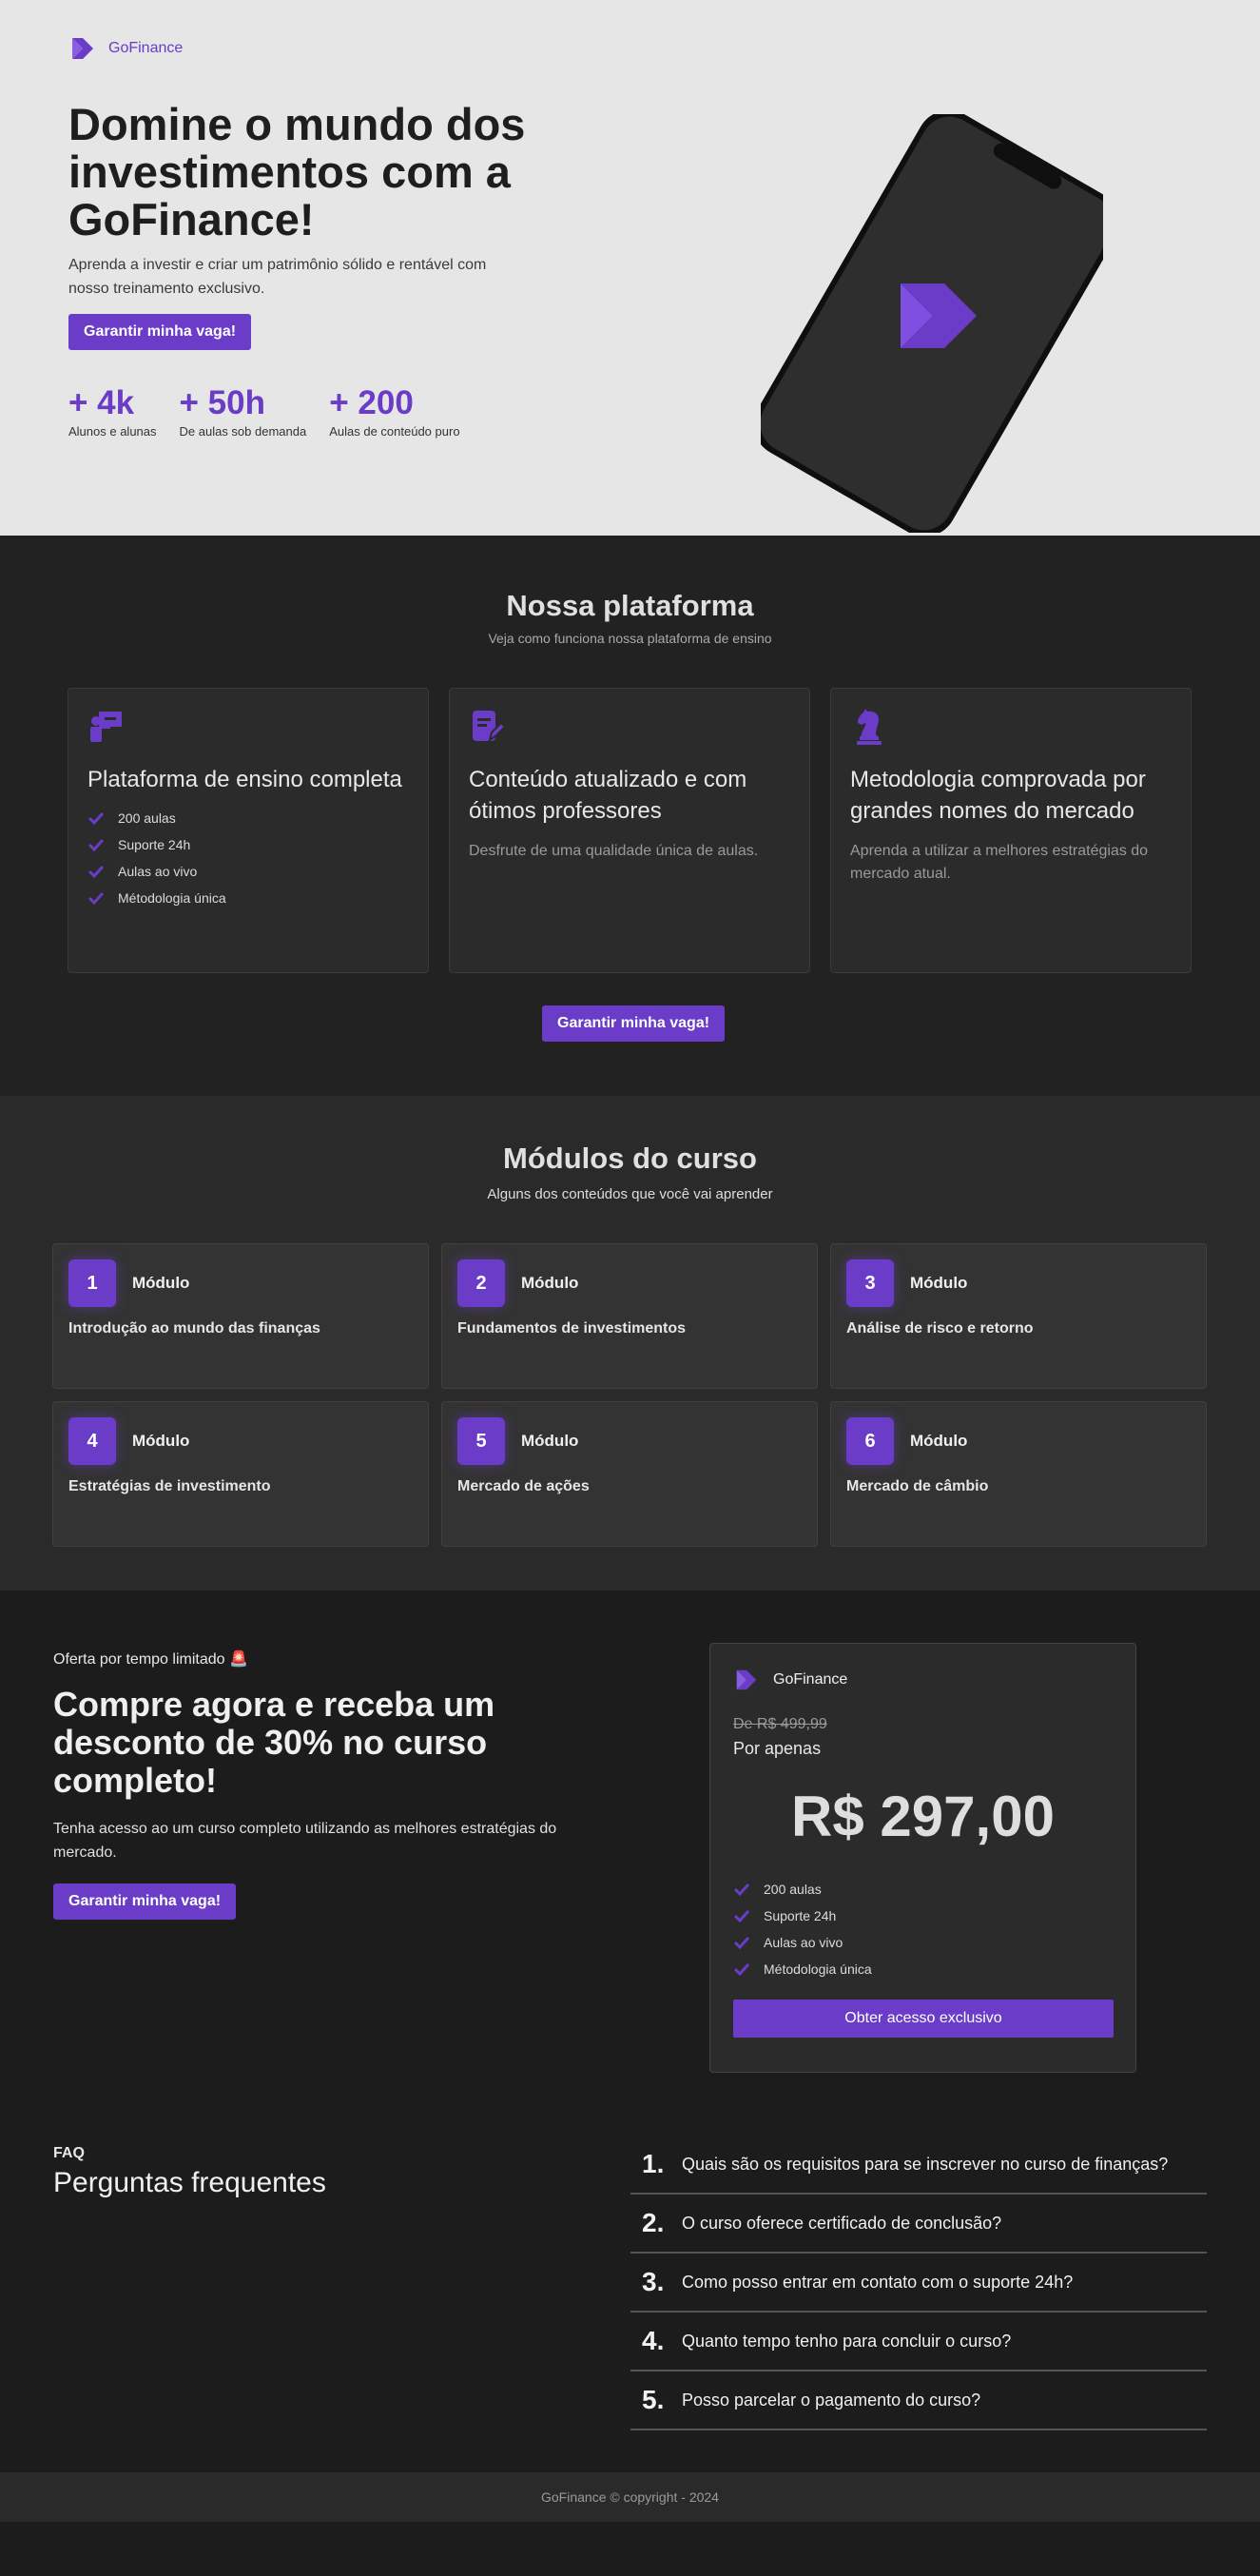  What do you see at coordinates (1019, 1474) in the screenshot?
I see `module-card: 6 Módulo Mercado de câmbio` at bounding box center [1019, 1474].